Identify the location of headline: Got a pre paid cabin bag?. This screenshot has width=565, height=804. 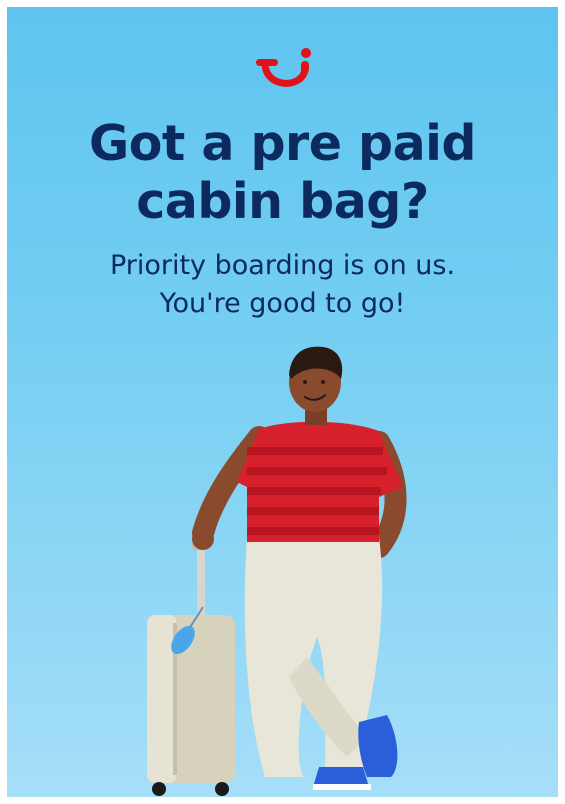
(282, 173).